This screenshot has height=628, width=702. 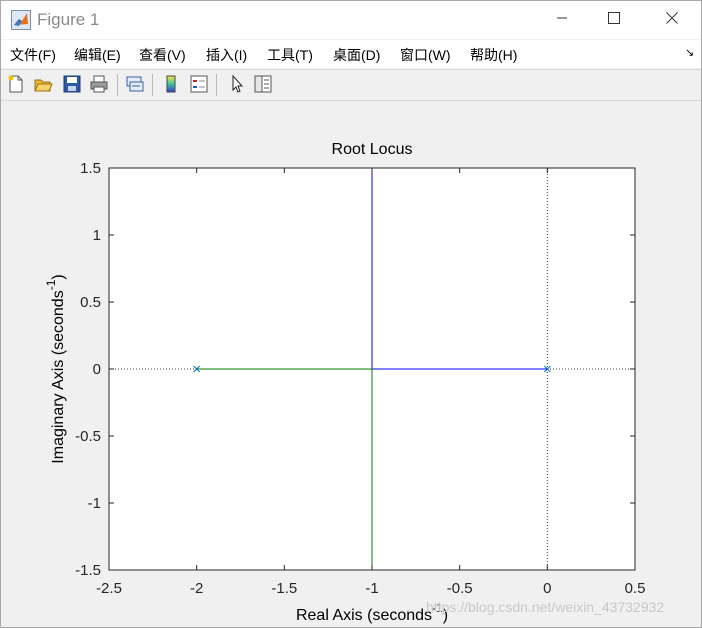 What do you see at coordinates (97, 369) in the screenshot?
I see `y-tick-label: 0` at bounding box center [97, 369].